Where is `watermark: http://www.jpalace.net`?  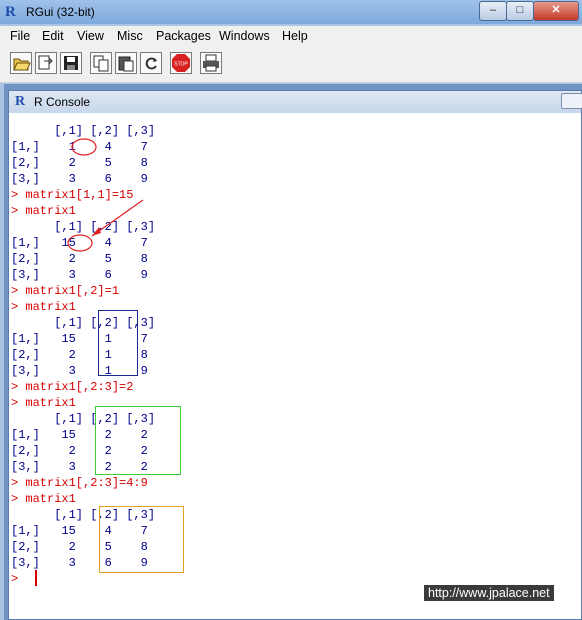
watermark: http://www.jpalace.net is located at coordinates (489, 593).